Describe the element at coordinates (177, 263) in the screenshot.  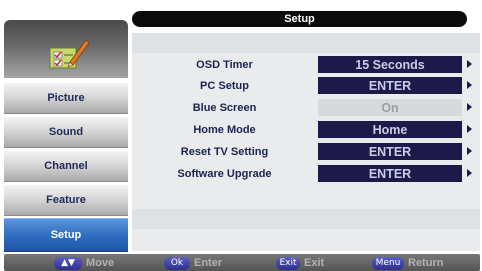
I see `ok-key-icon: Ok` at that location.